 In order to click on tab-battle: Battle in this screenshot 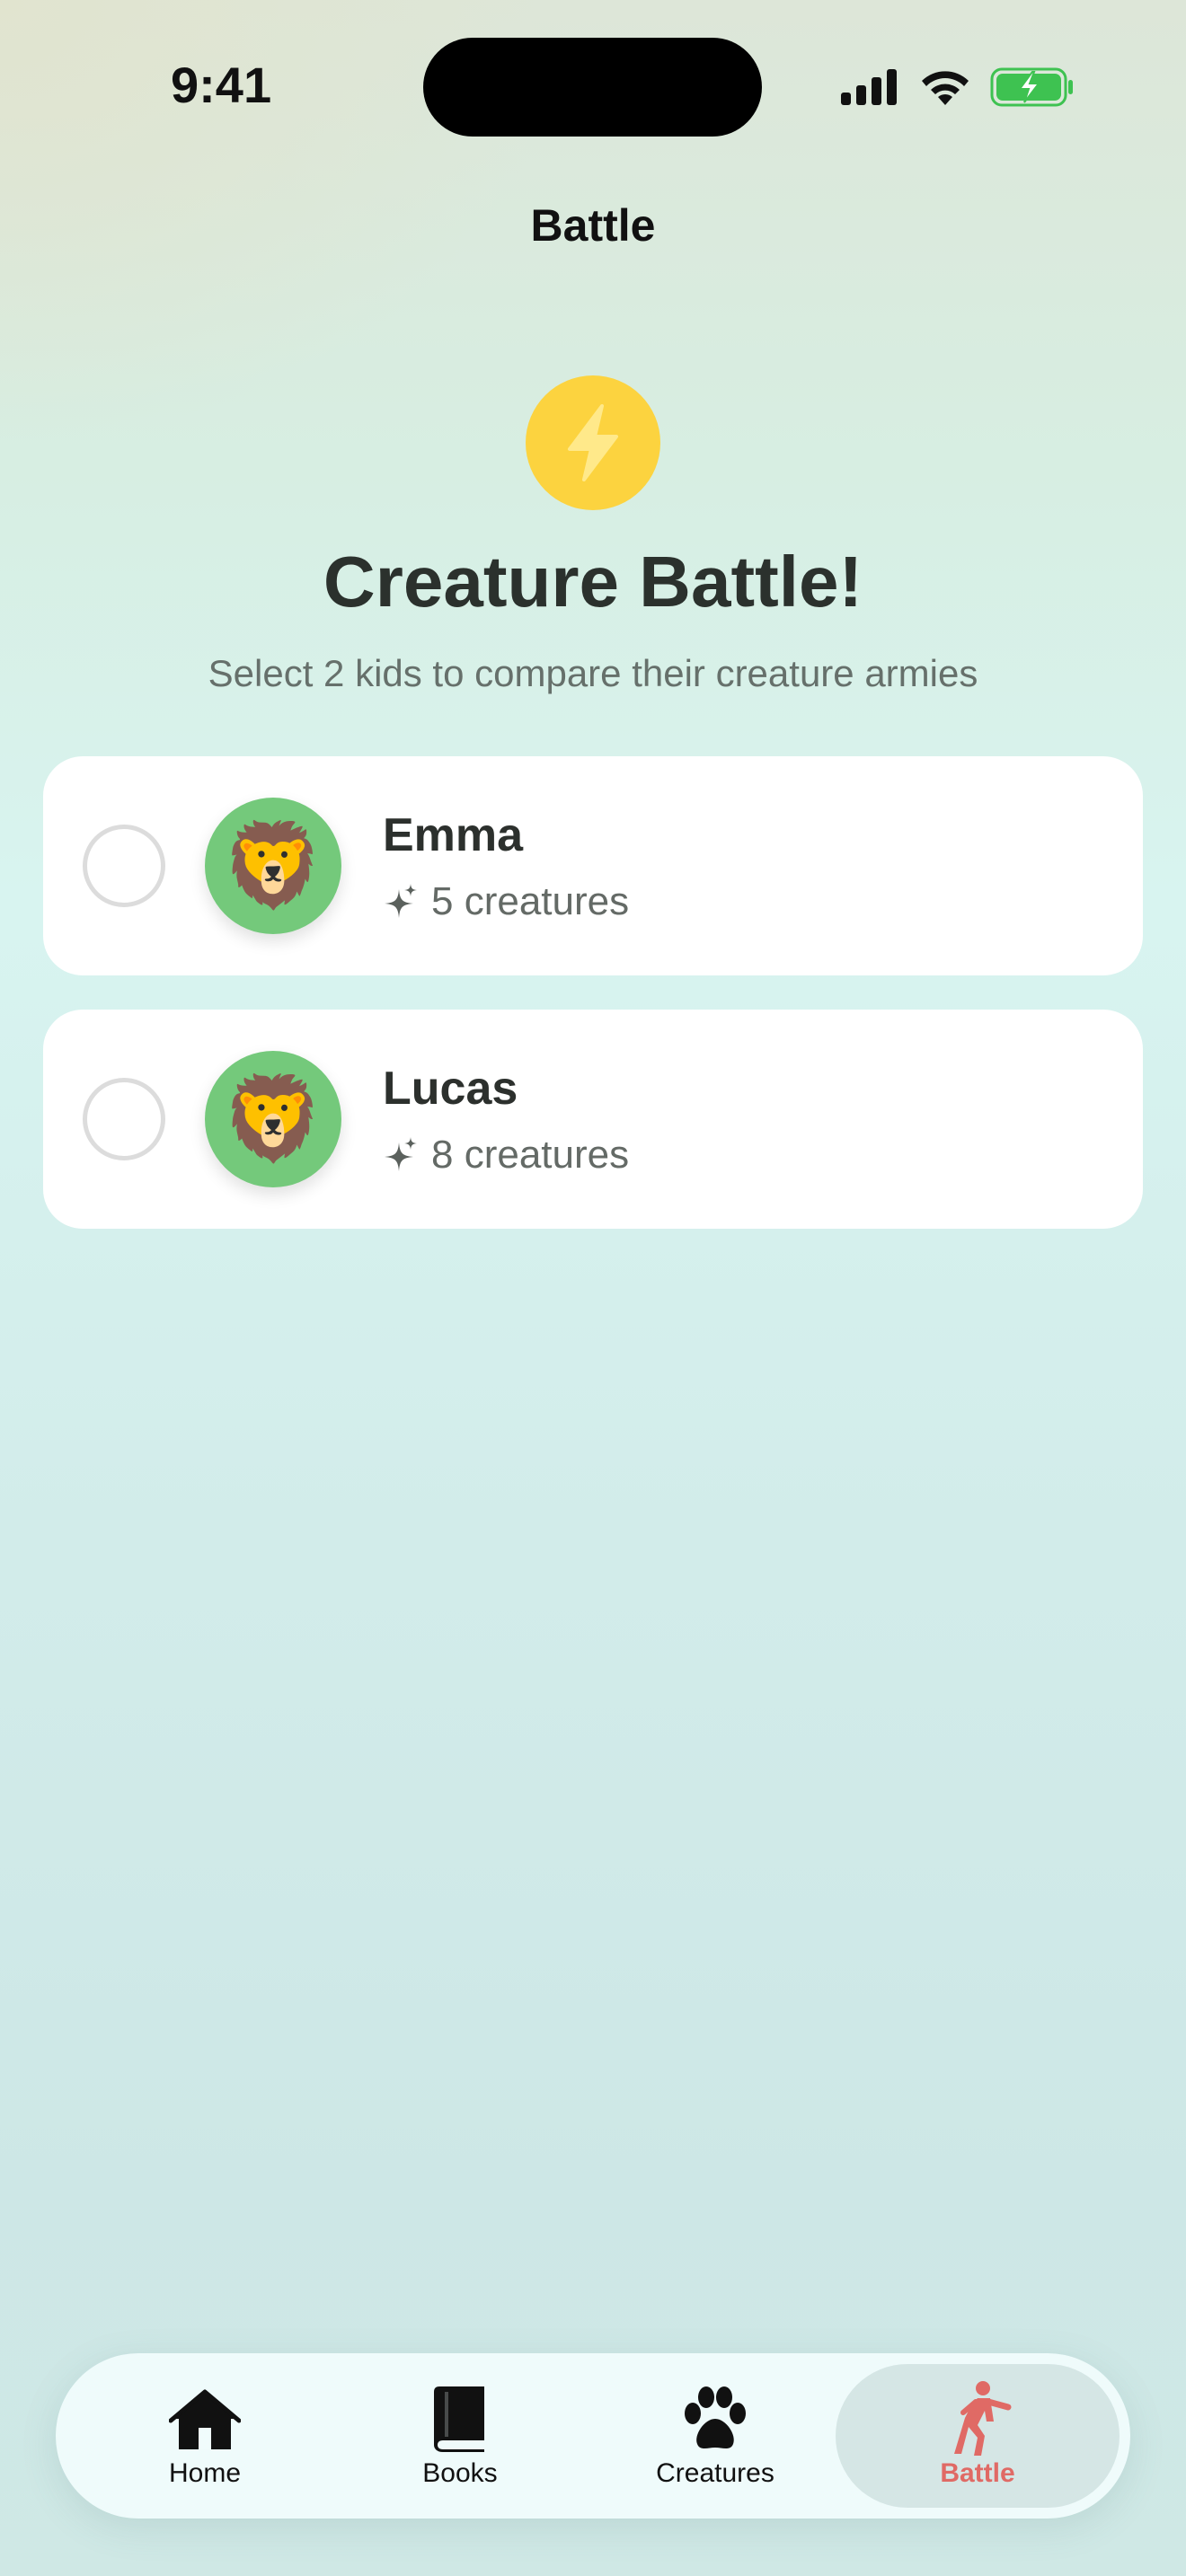, I will do `click(978, 2436)`.